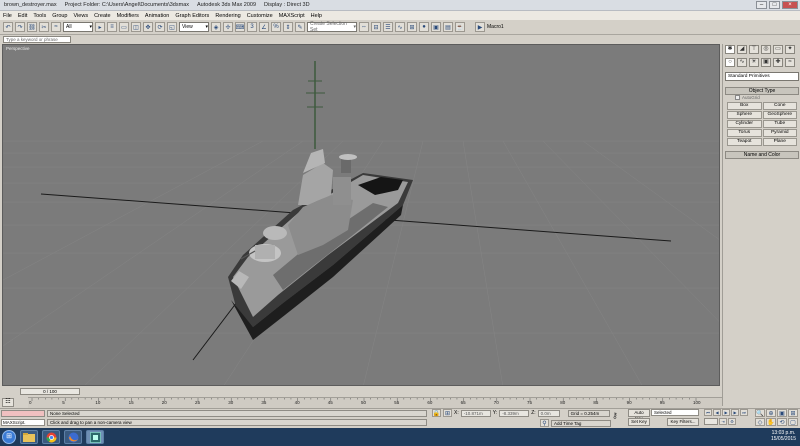 This screenshot has width=800, height=446. Describe the element at coordinates (260, 16) in the screenshot. I see `menu-customize: Customize` at that location.